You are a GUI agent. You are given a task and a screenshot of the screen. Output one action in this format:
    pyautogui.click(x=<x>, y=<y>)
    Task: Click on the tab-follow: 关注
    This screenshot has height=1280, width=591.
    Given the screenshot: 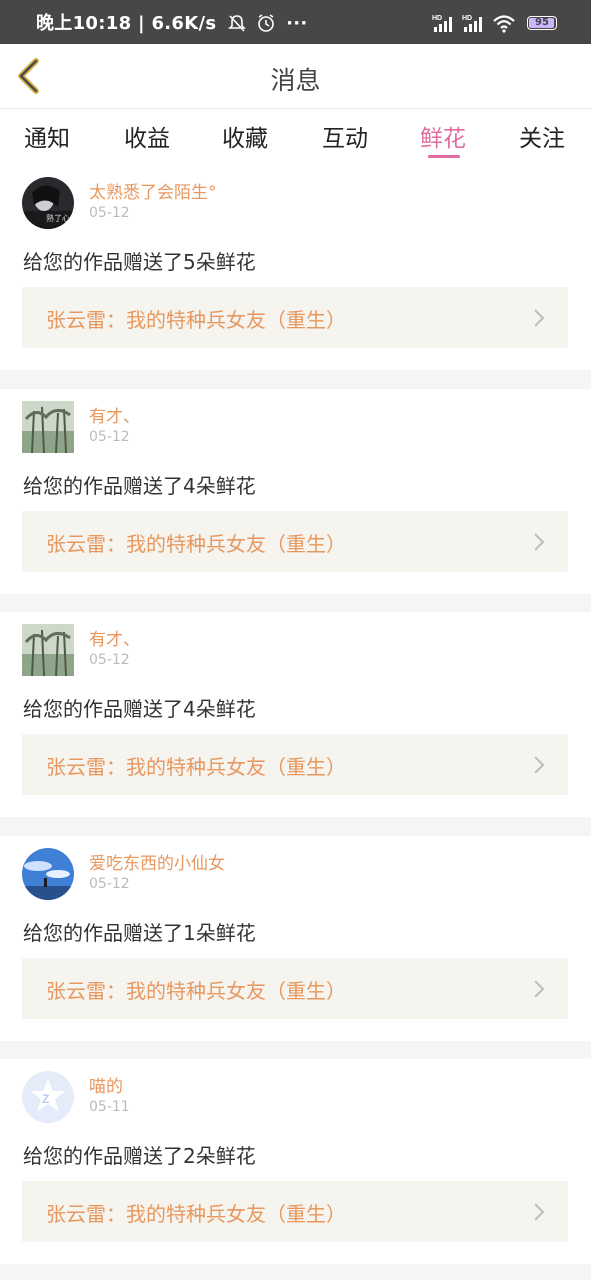 What is the action you would take?
    pyautogui.click(x=542, y=136)
    